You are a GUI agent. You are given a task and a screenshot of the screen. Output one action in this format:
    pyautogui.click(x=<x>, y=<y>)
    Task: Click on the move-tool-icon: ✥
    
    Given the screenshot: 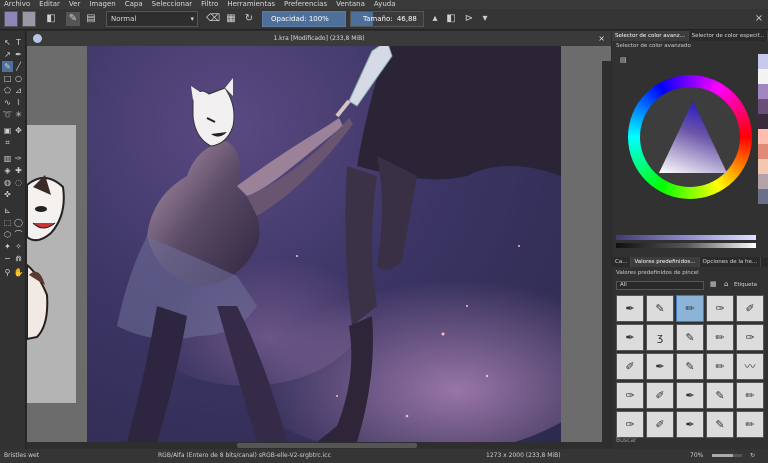 What is the action you would take?
    pyautogui.click(x=18, y=130)
    